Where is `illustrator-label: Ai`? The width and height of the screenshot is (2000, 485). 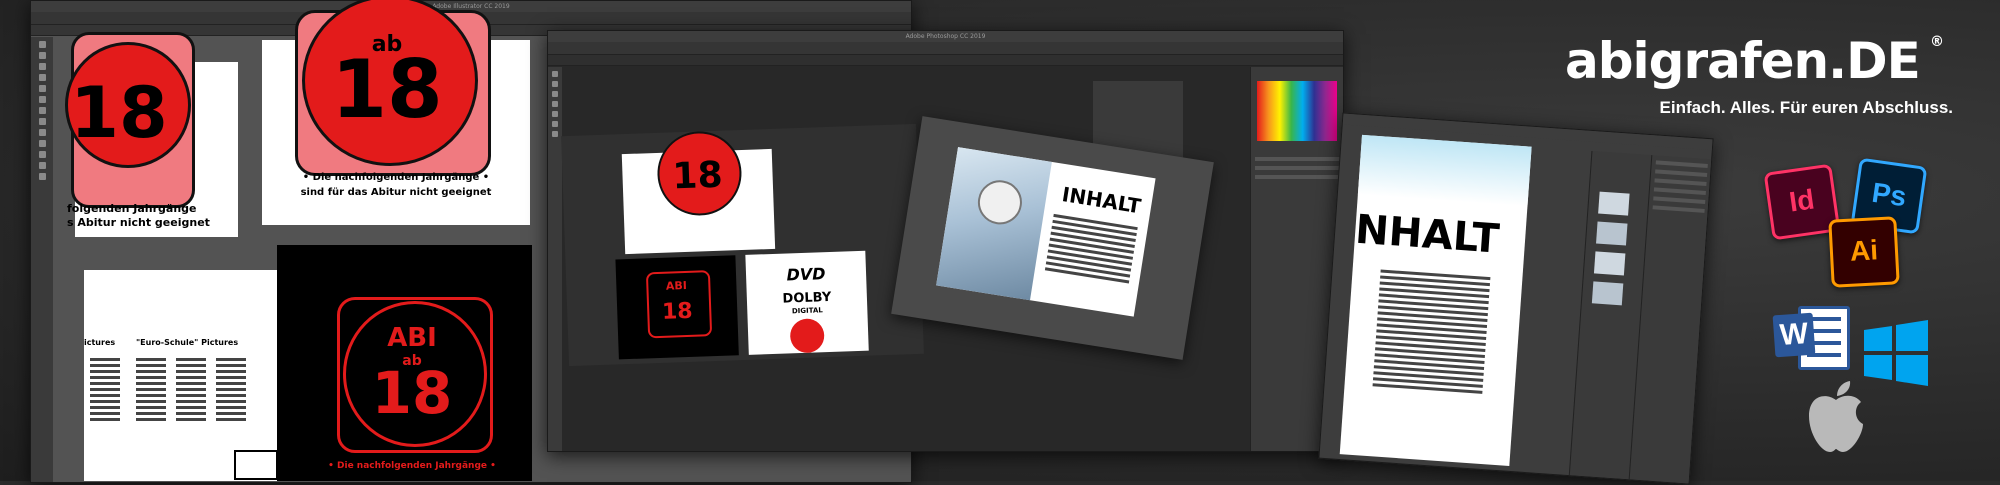
illustrator-label: Ai is located at coordinates (1864, 250).